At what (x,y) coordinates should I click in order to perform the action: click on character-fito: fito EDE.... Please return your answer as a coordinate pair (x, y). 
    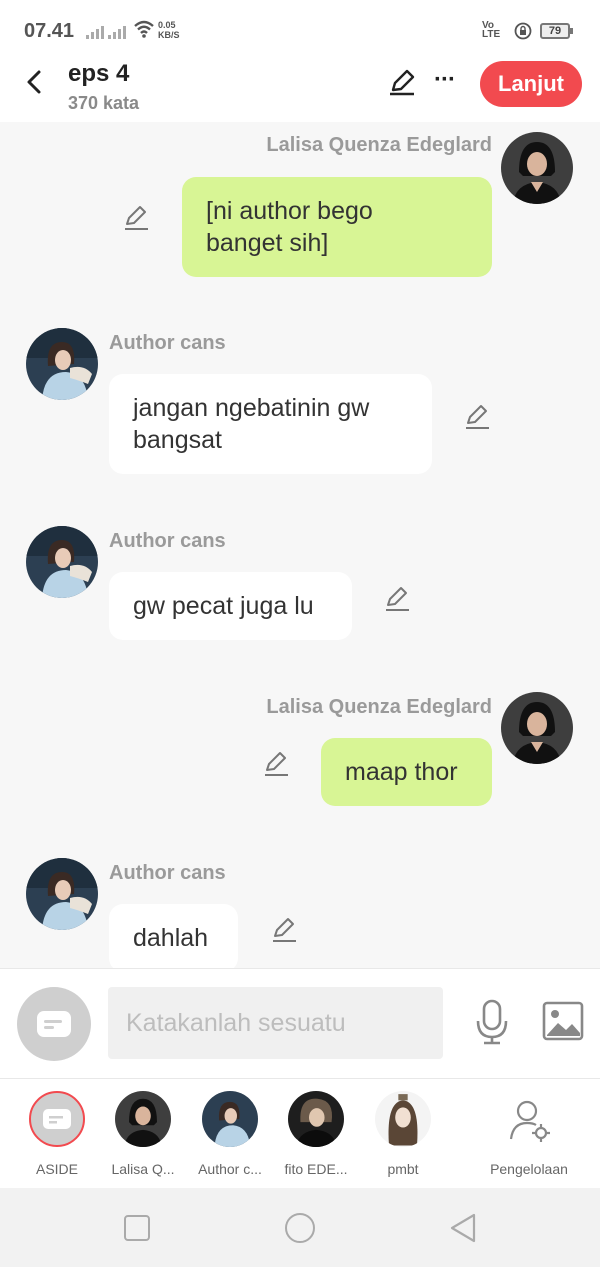
    Looking at the image, I should click on (316, 1134).